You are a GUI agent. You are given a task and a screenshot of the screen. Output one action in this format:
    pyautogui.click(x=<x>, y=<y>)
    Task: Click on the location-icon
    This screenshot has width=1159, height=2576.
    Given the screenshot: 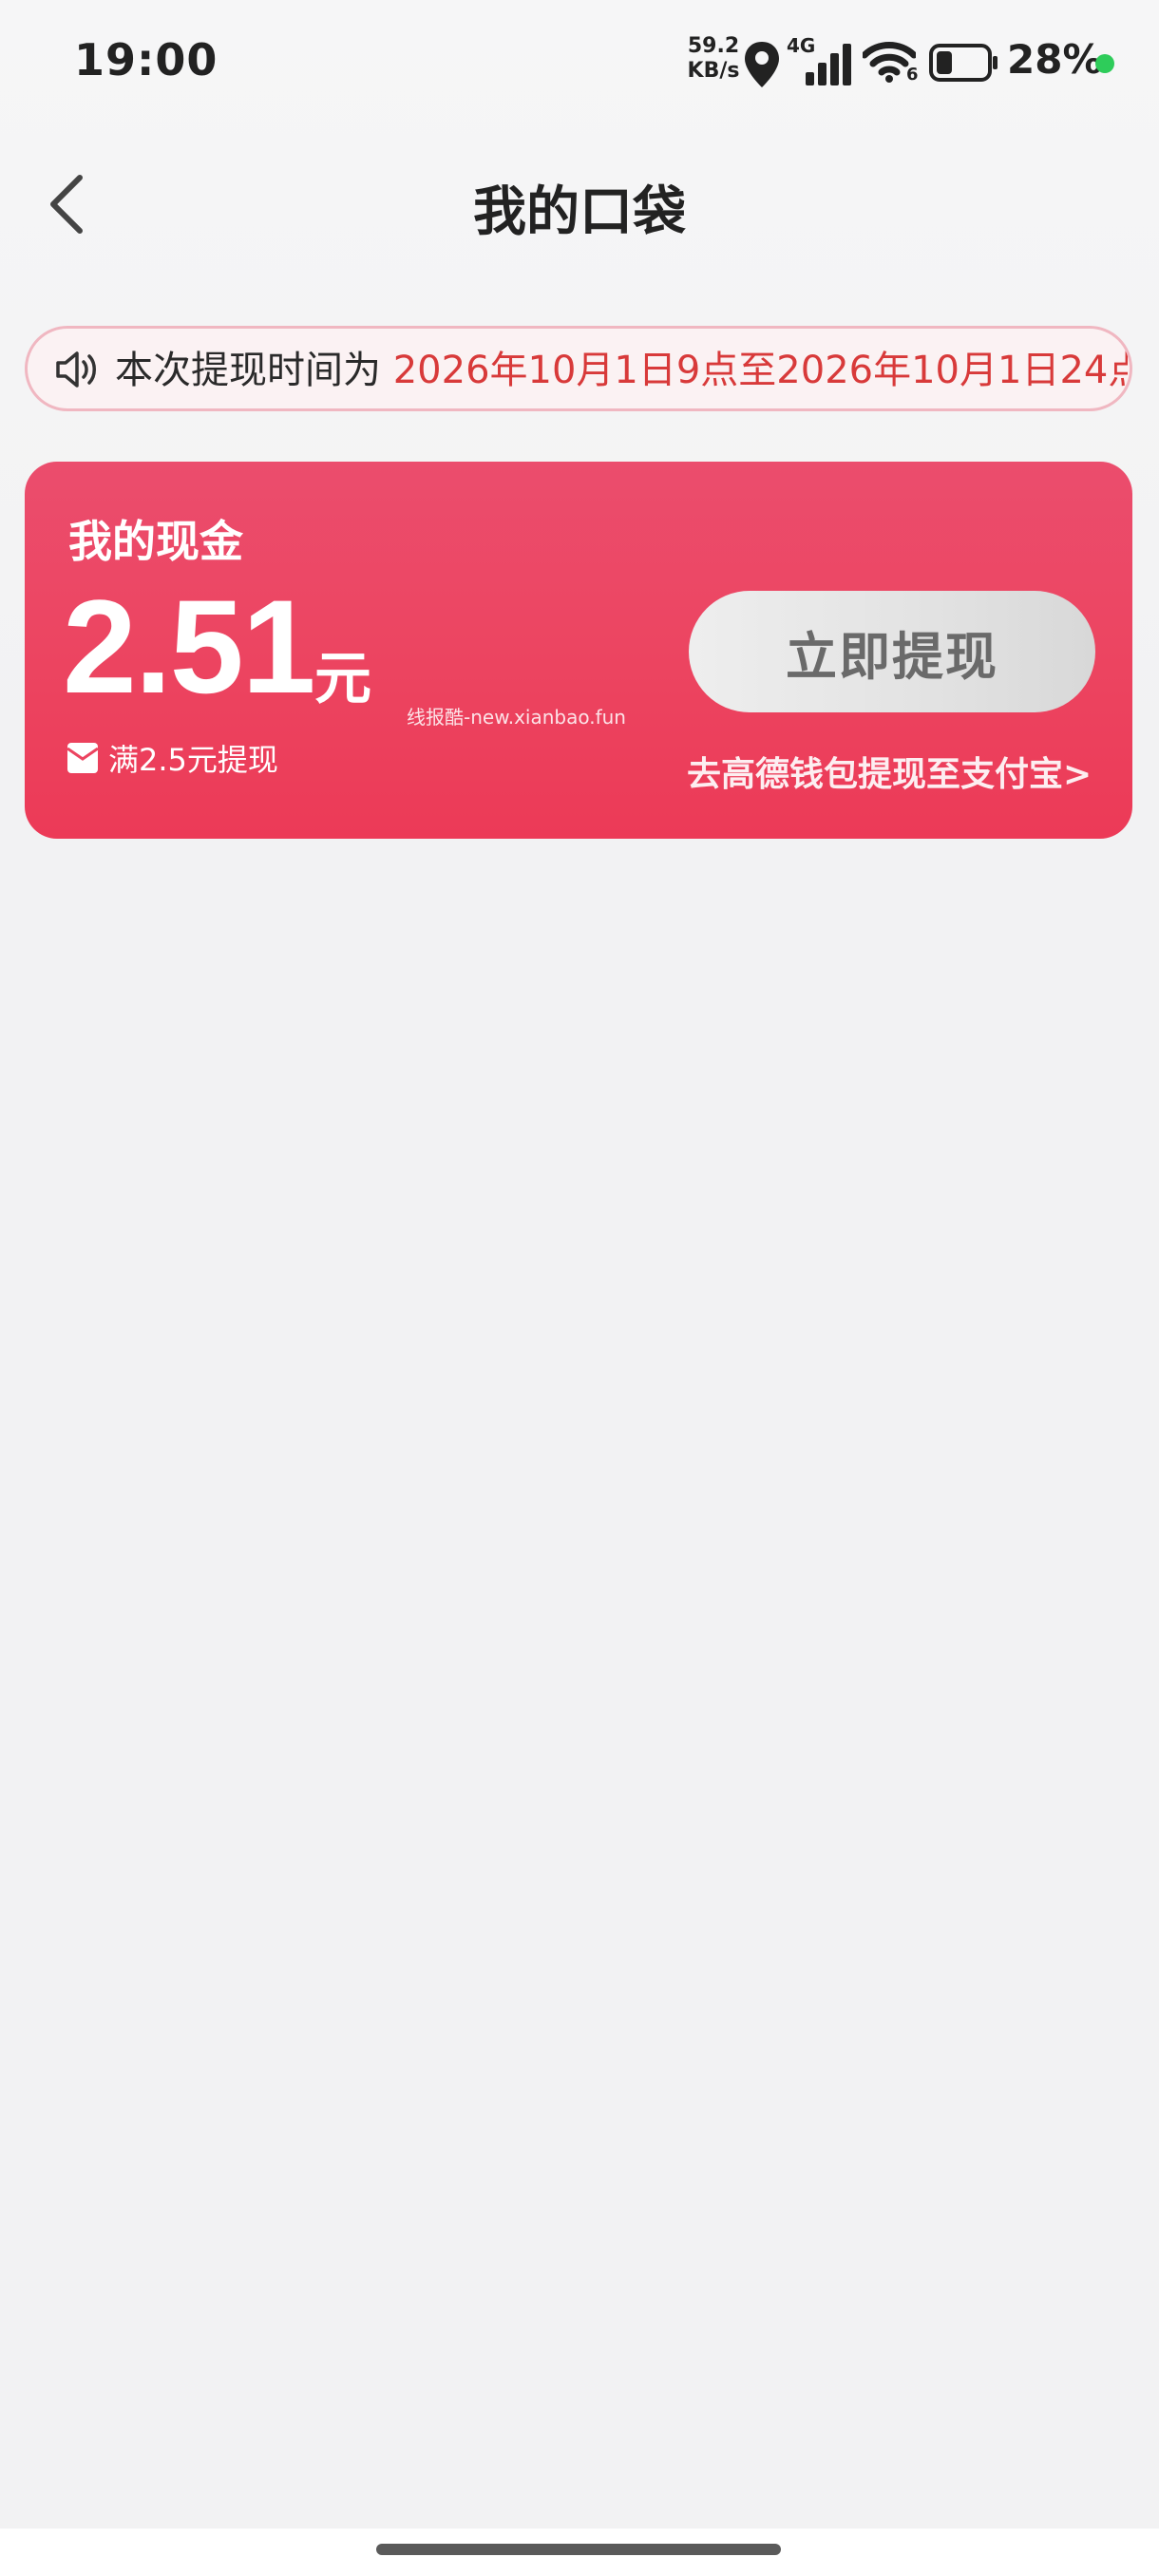 What is the action you would take?
    pyautogui.click(x=762, y=64)
    